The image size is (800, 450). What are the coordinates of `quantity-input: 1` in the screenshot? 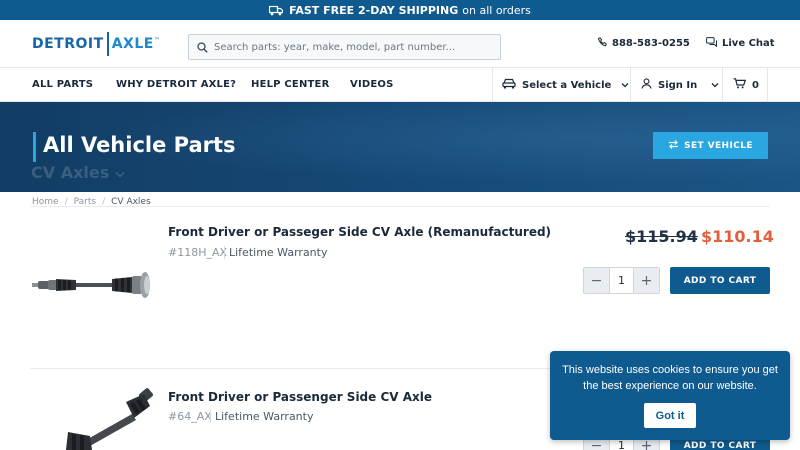 It's located at (621, 280).